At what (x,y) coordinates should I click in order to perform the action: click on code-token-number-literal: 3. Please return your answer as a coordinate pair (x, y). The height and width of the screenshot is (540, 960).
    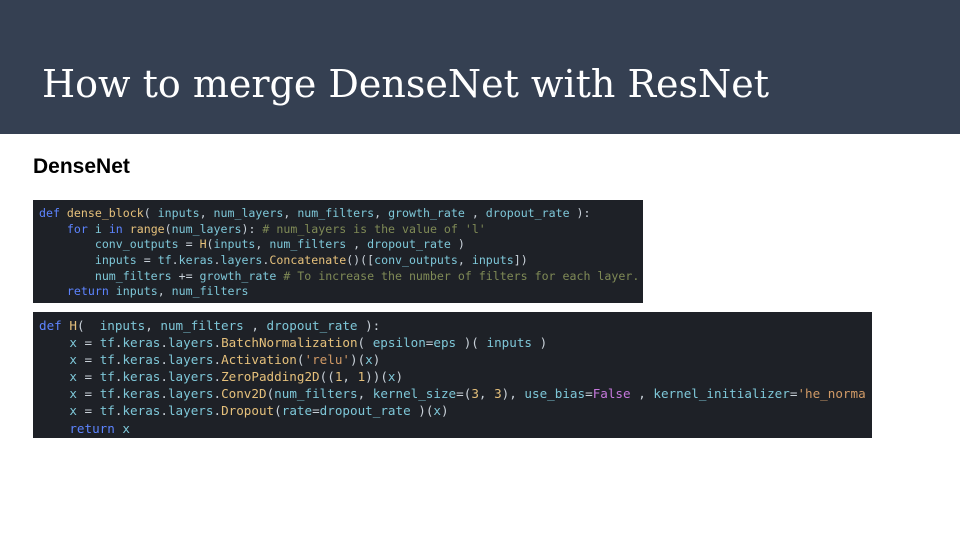
    Looking at the image, I should click on (498, 394).